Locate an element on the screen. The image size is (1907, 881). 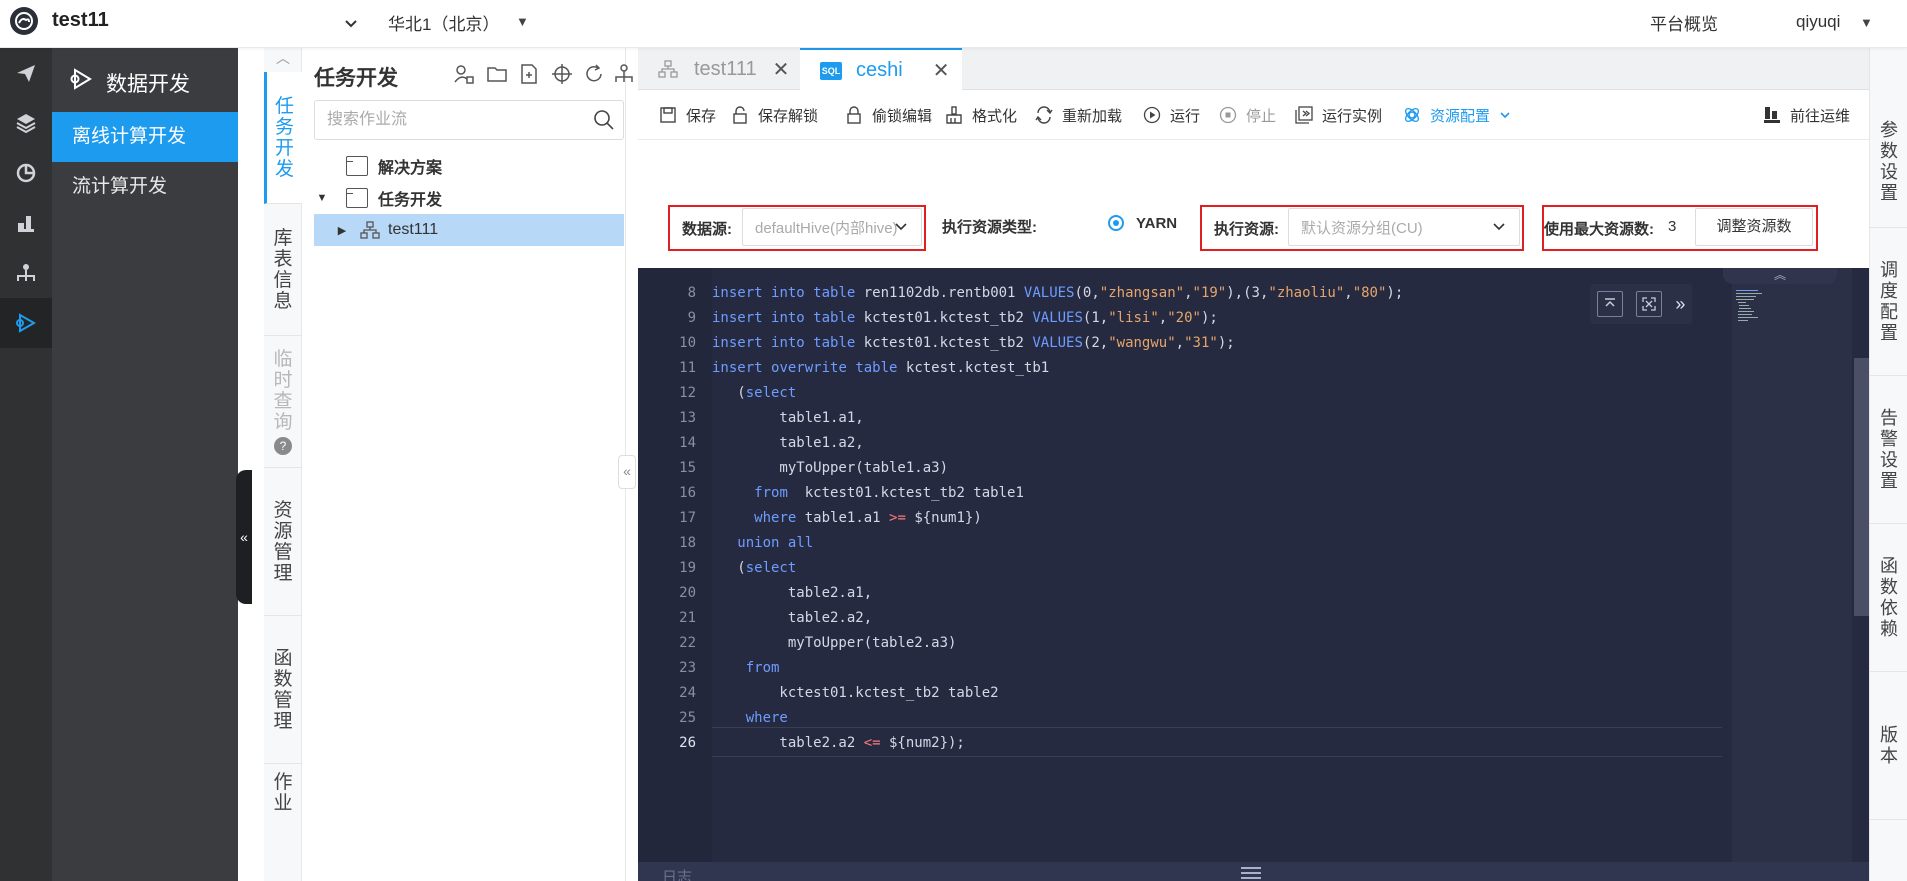
tab-task-dev: 任务开发 is located at coordinates (283, 138).